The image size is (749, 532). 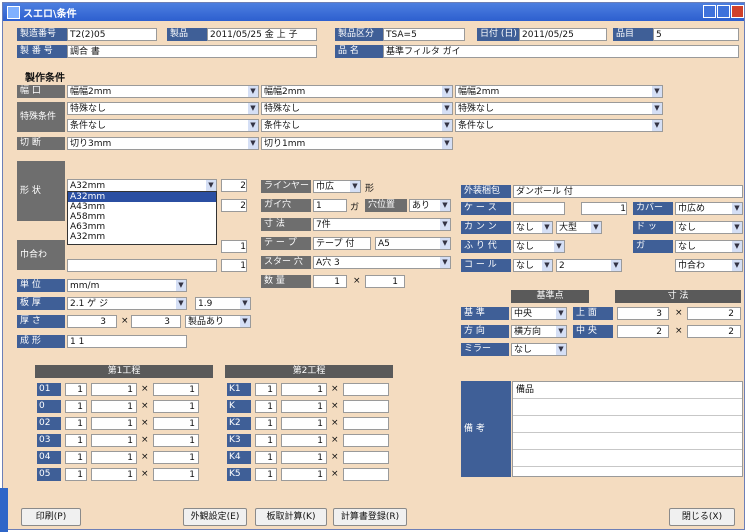 I want to click on mr-field-1b: 1, so click(x=604, y=208).